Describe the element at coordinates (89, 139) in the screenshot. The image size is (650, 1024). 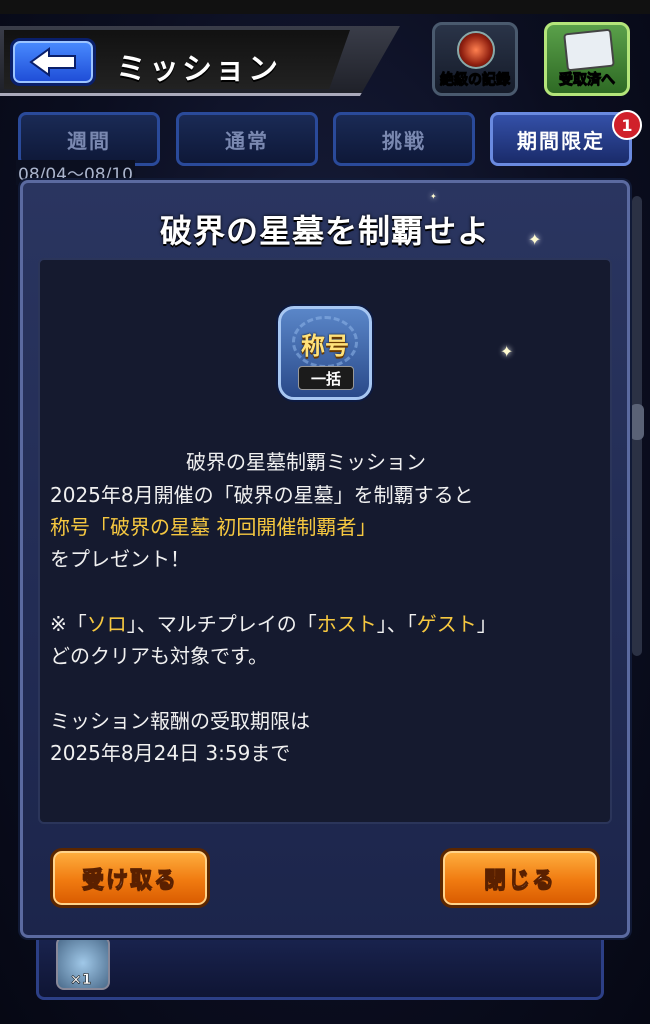
I see `tab-weekly: 週間` at that location.